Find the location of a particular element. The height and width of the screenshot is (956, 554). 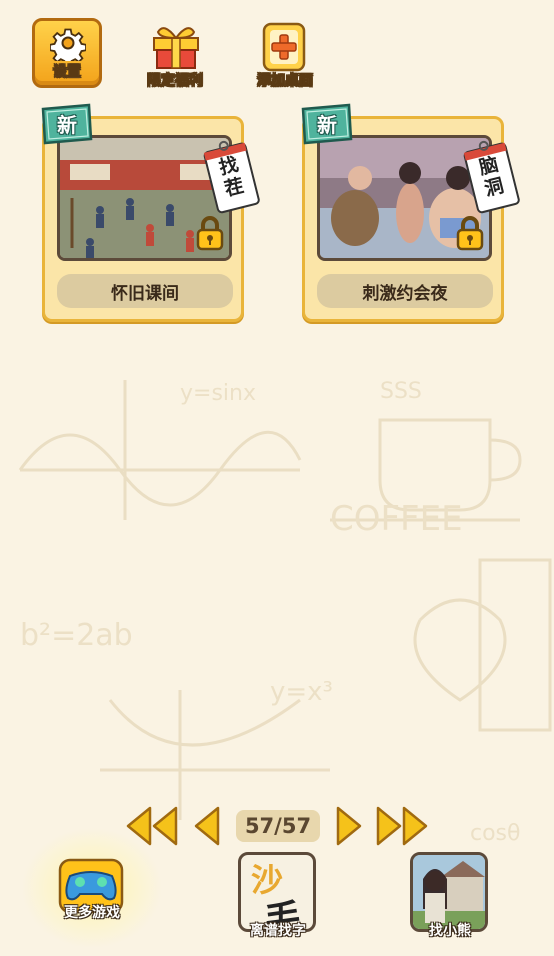

page-indicator: 57/57 is located at coordinates (278, 826).